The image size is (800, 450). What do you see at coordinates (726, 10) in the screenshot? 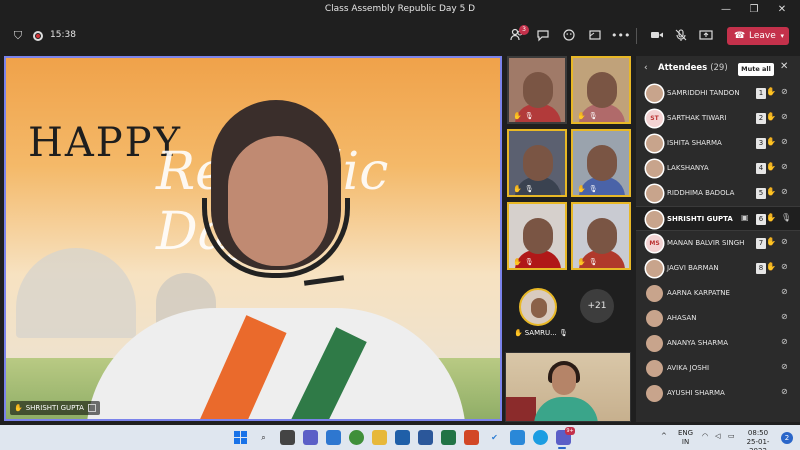
I see `minimize-button: —` at bounding box center [726, 10].